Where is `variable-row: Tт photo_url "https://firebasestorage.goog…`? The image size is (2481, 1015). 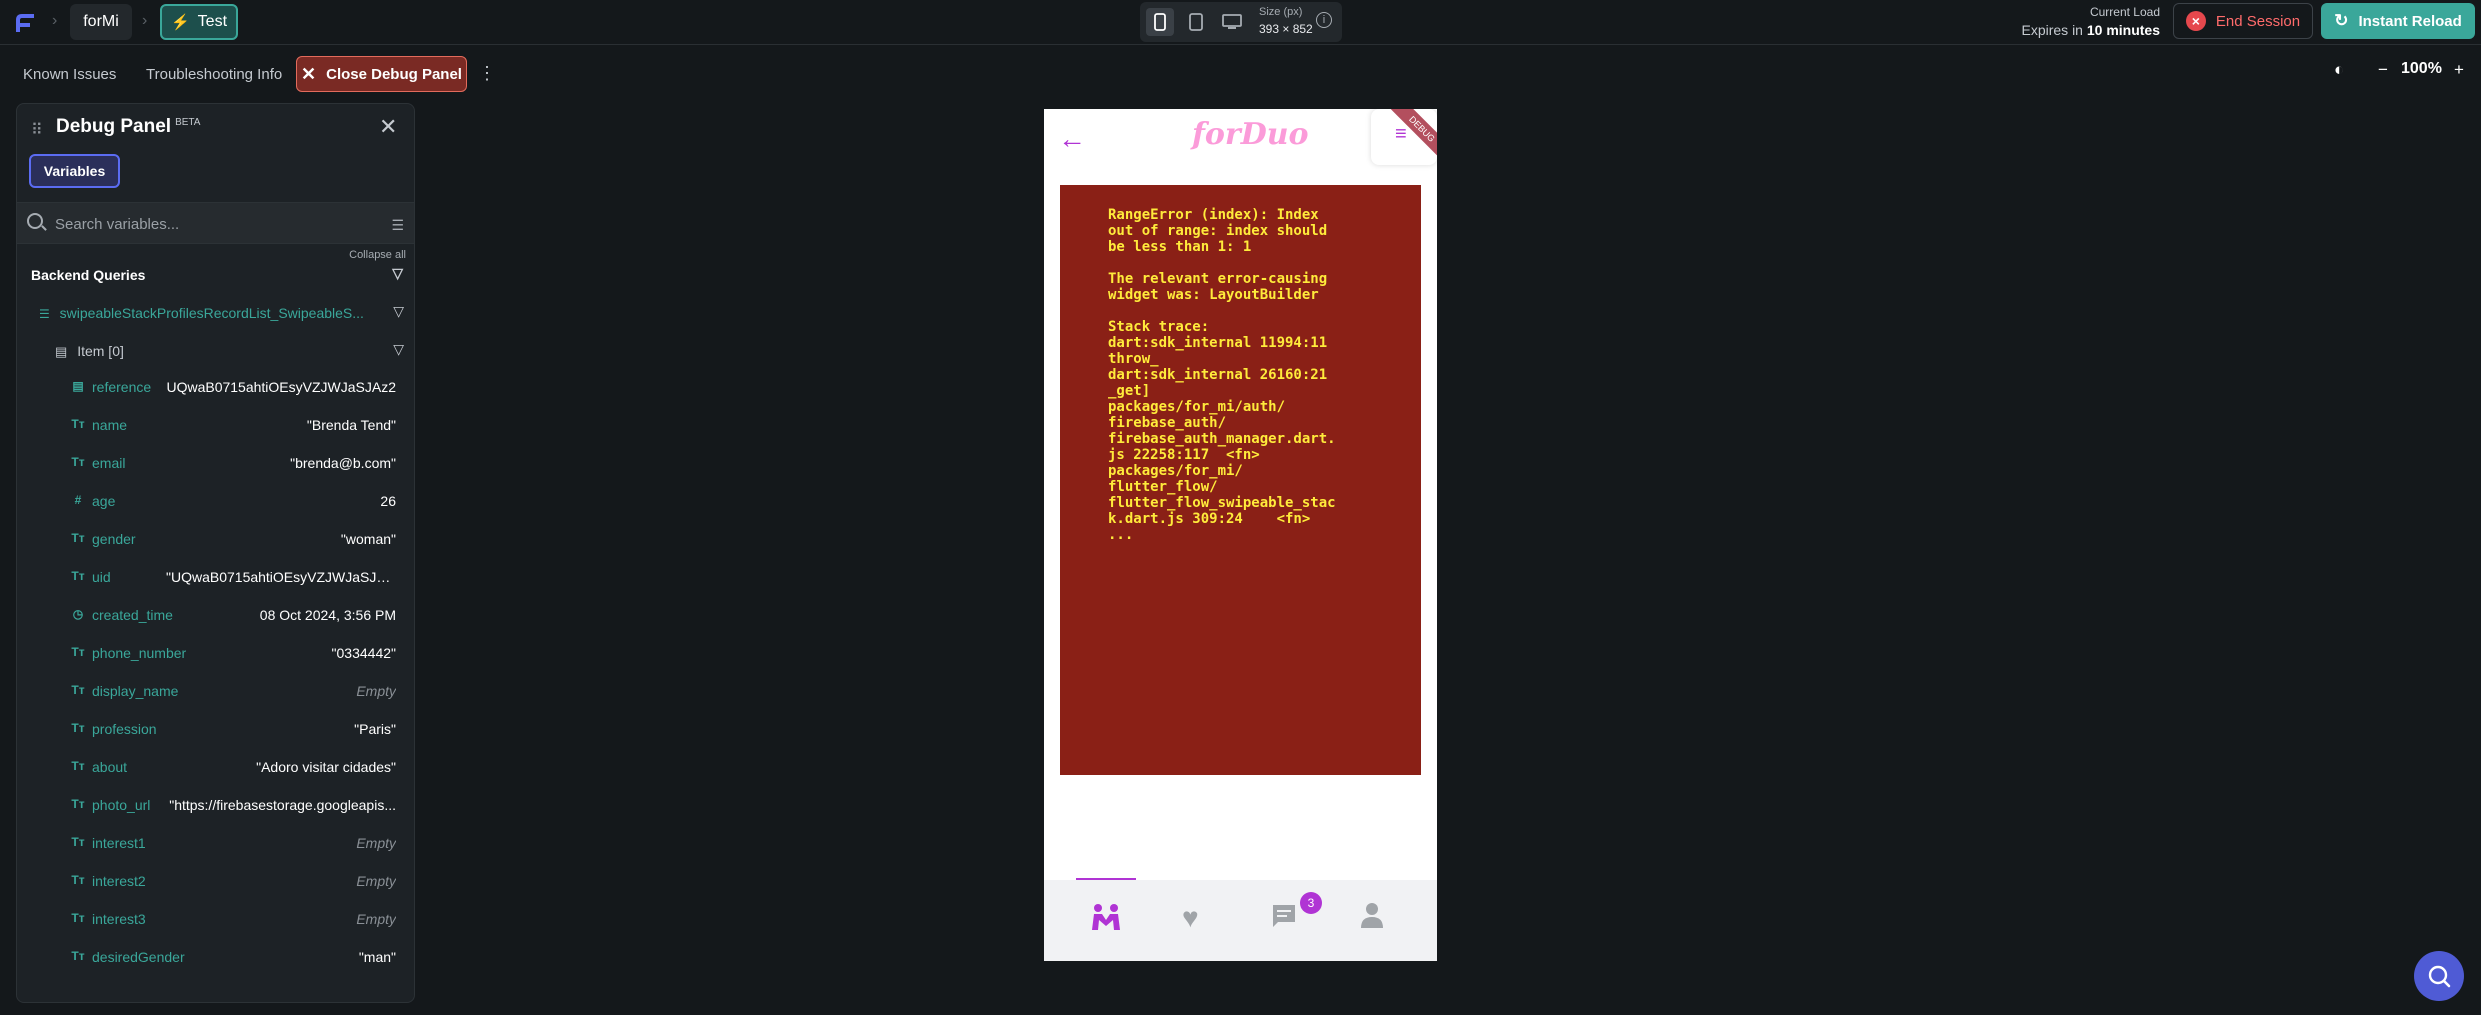 variable-row: Tт photo_url "https://firebasestorage.goog… is located at coordinates (215, 804).